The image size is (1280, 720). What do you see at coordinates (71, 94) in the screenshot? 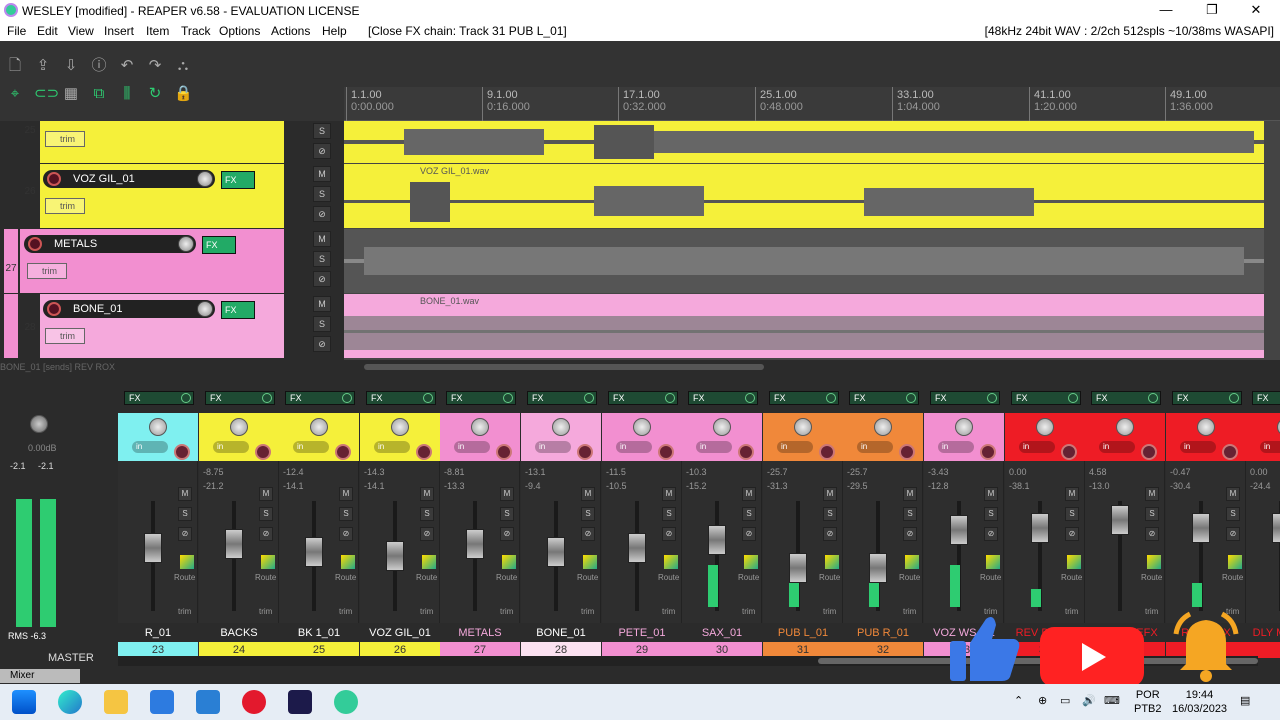
I see `snap-grid-icon: ▦` at bounding box center [71, 94].